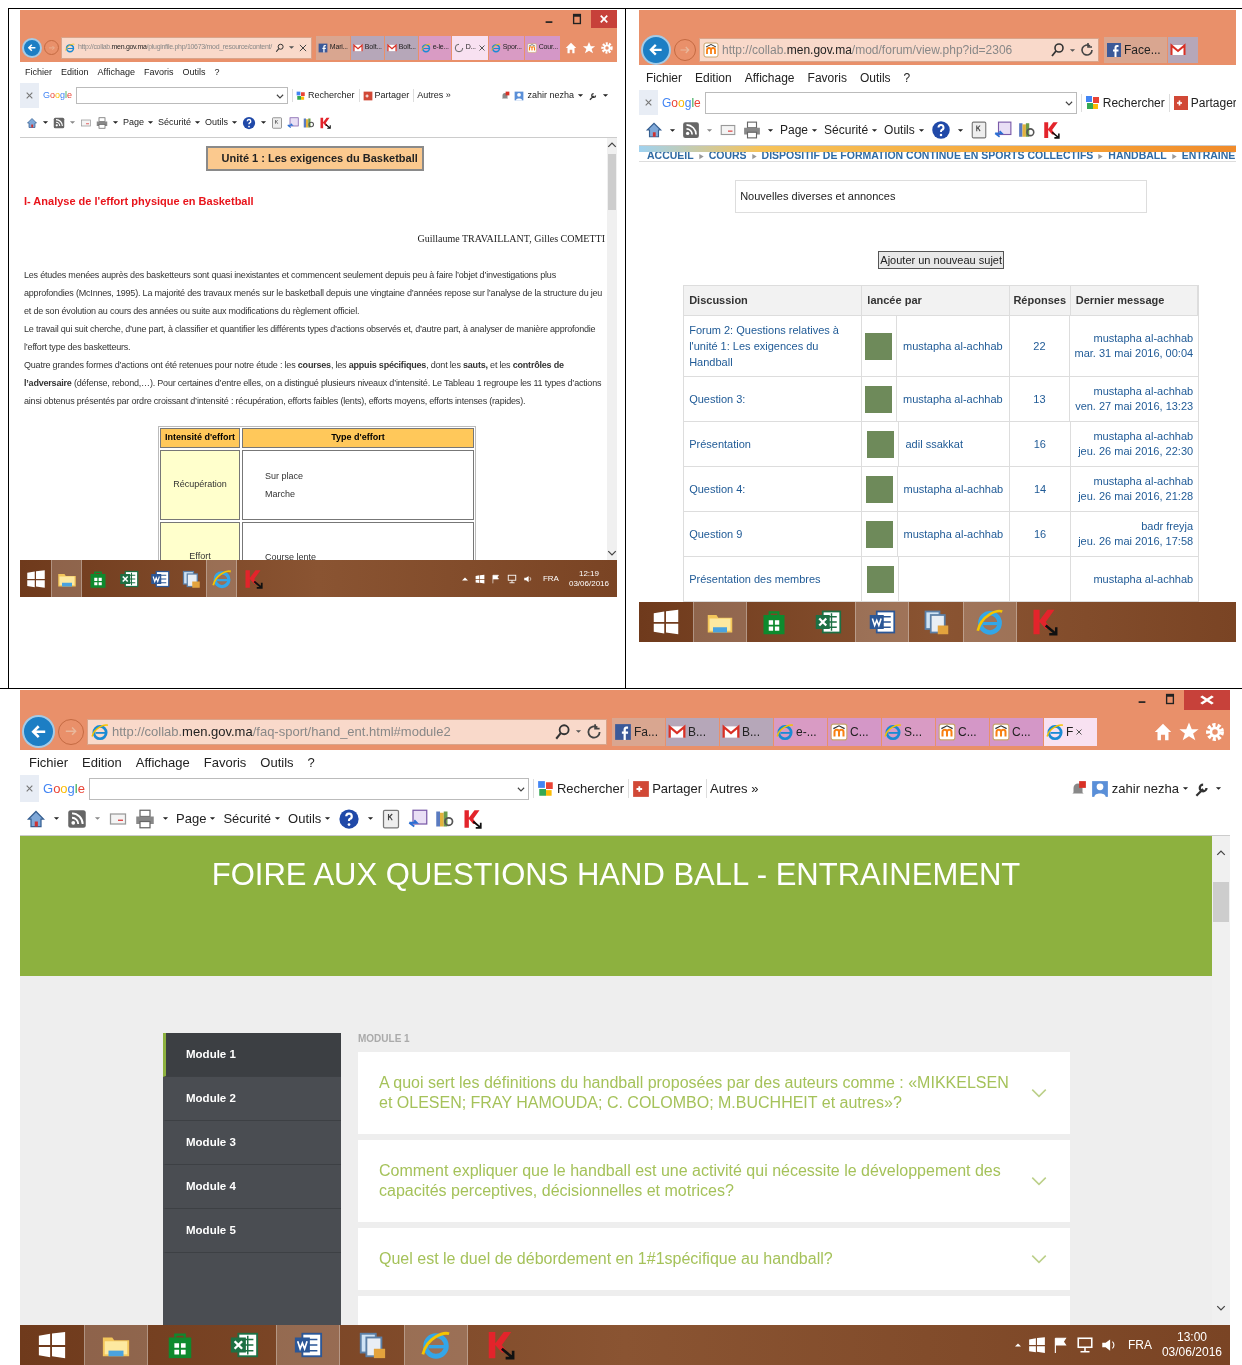 The image size is (1242, 1365). Describe the element at coordinates (890, 102) in the screenshot. I see `search-field` at that location.